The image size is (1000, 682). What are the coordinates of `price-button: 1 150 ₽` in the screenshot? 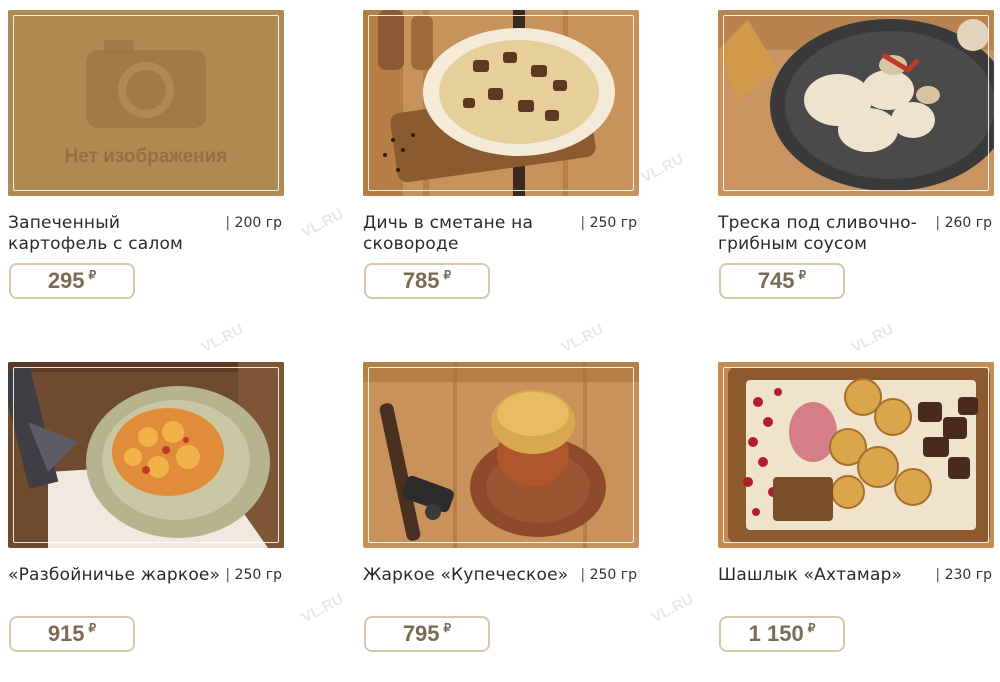 It's located at (782, 634).